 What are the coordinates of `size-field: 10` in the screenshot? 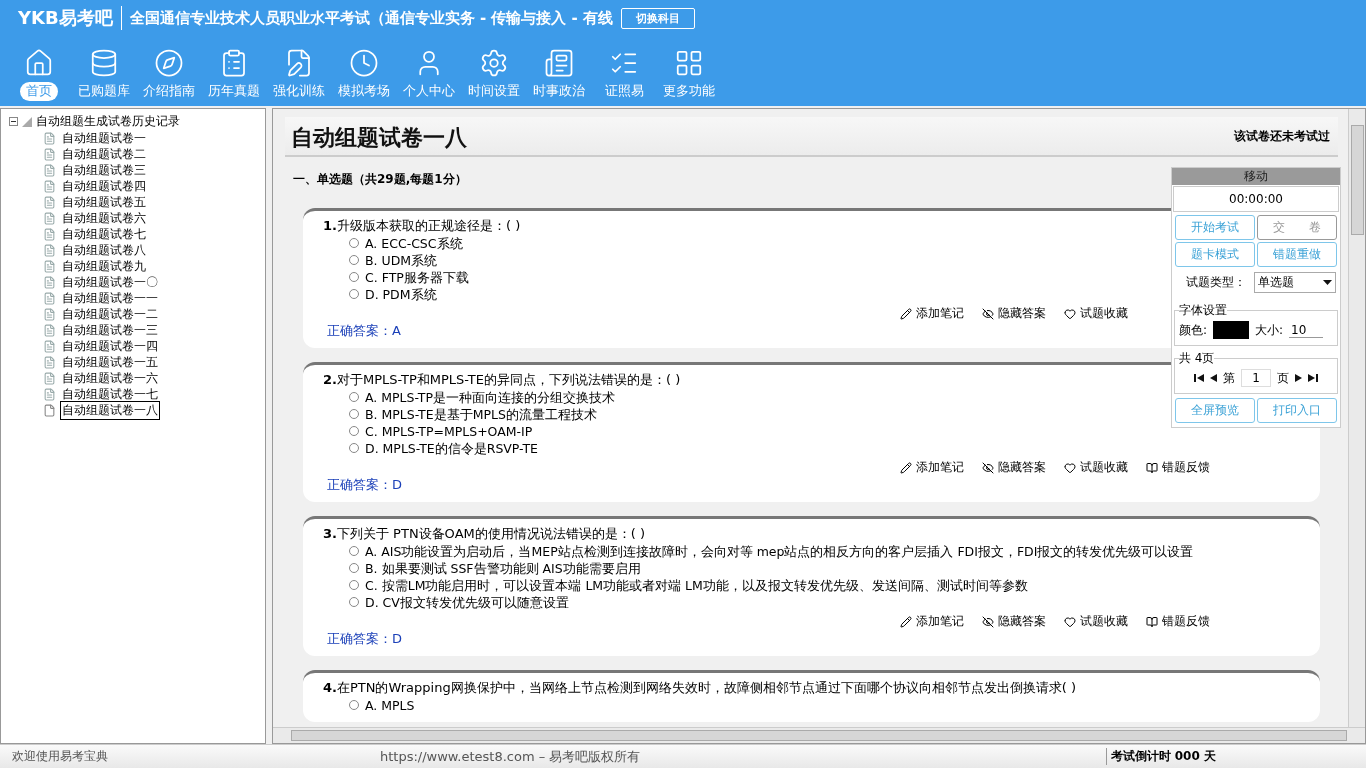 It's located at (1306, 330).